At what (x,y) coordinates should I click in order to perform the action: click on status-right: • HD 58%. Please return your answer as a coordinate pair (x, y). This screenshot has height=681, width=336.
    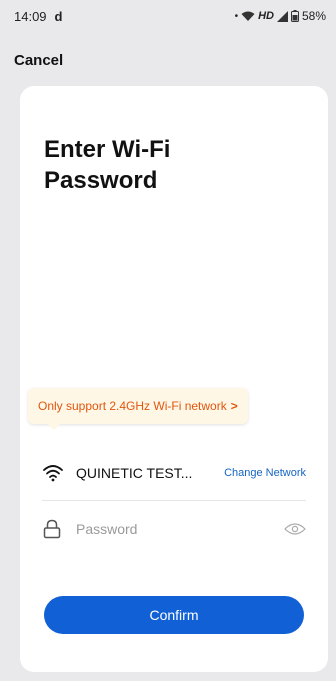
    Looking at the image, I should click on (280, 16).